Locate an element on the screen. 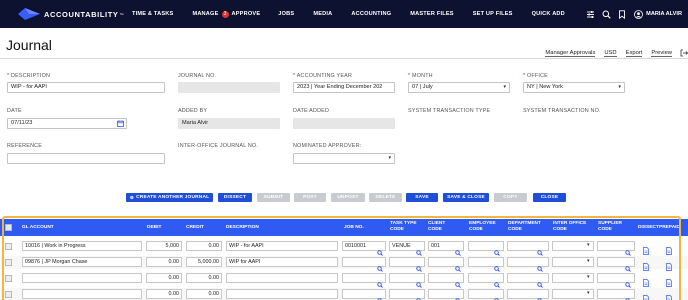  description-cell: WIP - for AAPI is located at coordinates (282, 246).